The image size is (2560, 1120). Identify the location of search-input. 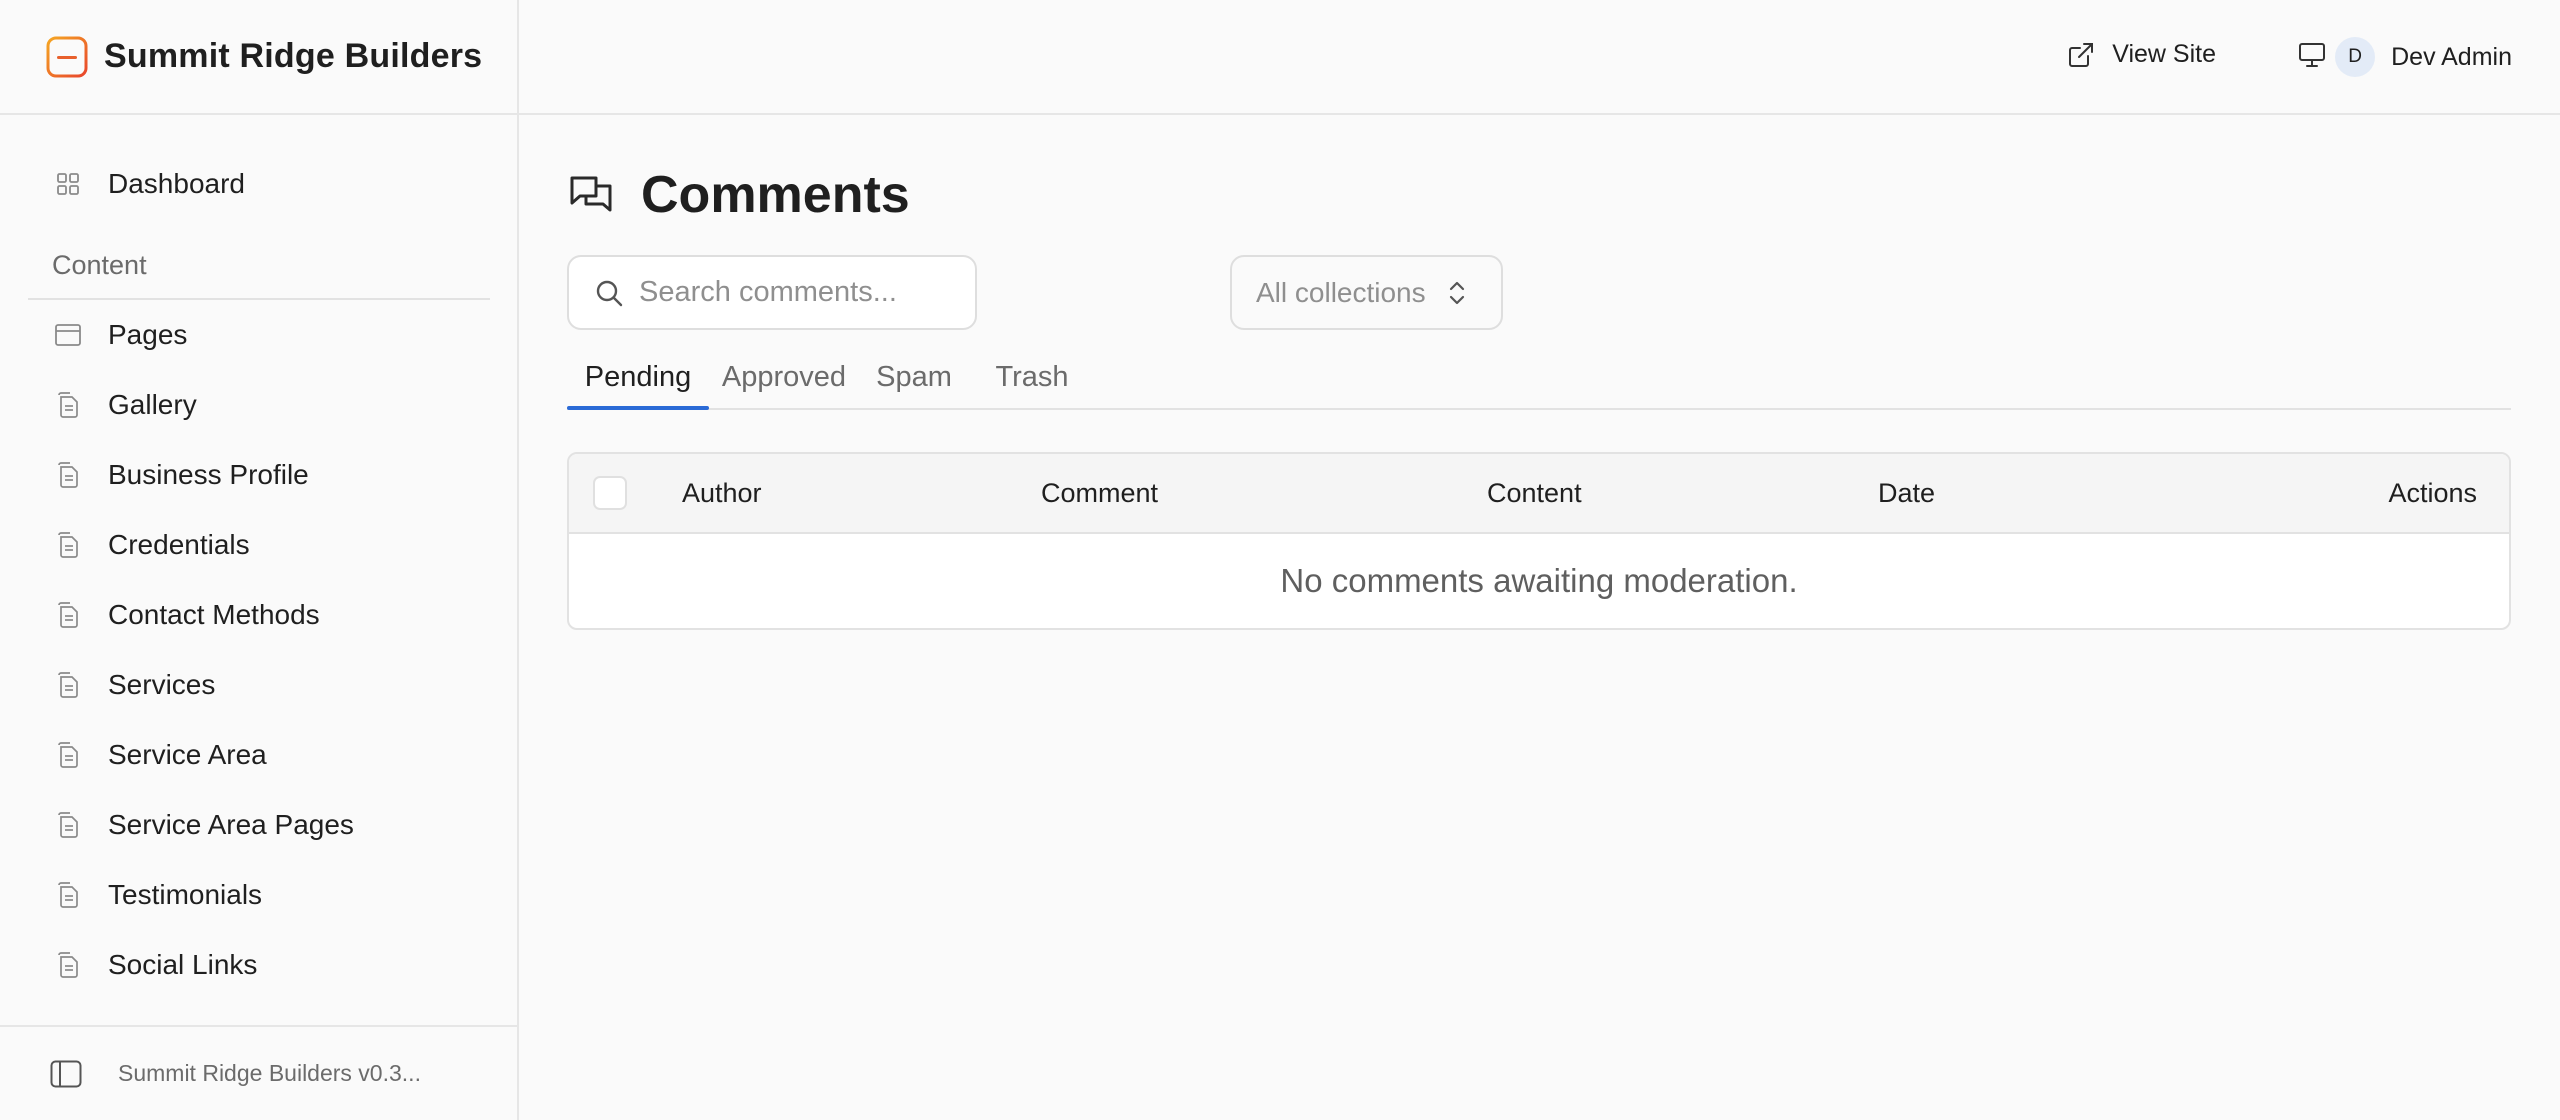
(789, 292).